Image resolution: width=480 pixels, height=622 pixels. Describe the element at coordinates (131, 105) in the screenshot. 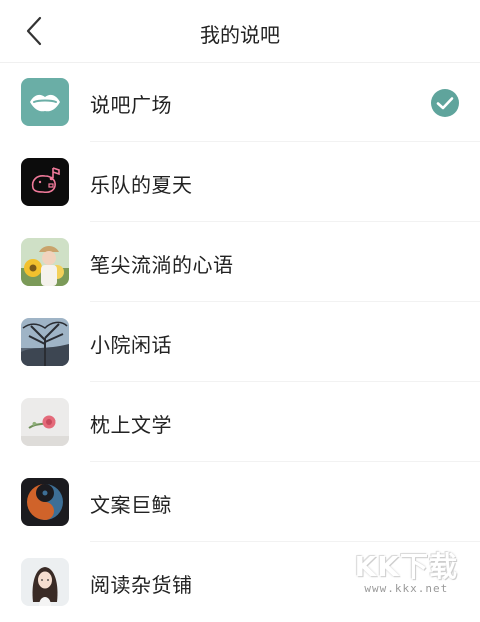

I see `list-item-label: 说吧广场` at that location.